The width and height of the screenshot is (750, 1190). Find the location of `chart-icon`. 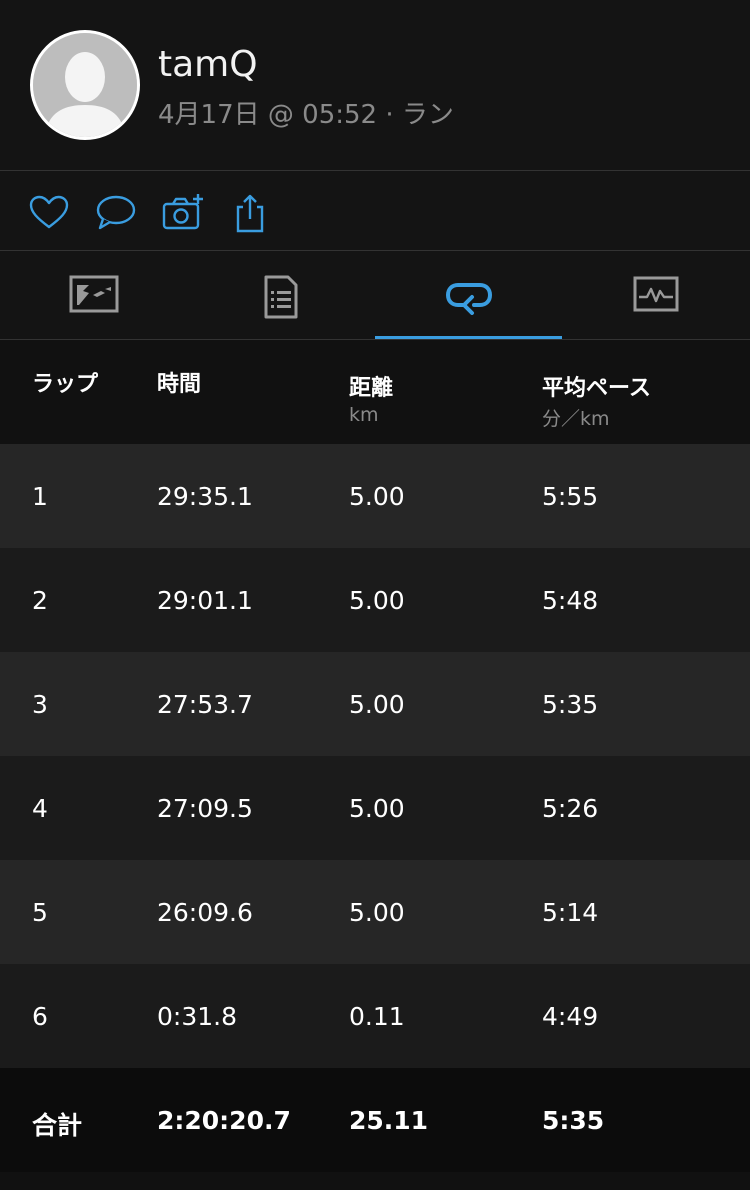

chart-icon is located at coordinates (655, 294).